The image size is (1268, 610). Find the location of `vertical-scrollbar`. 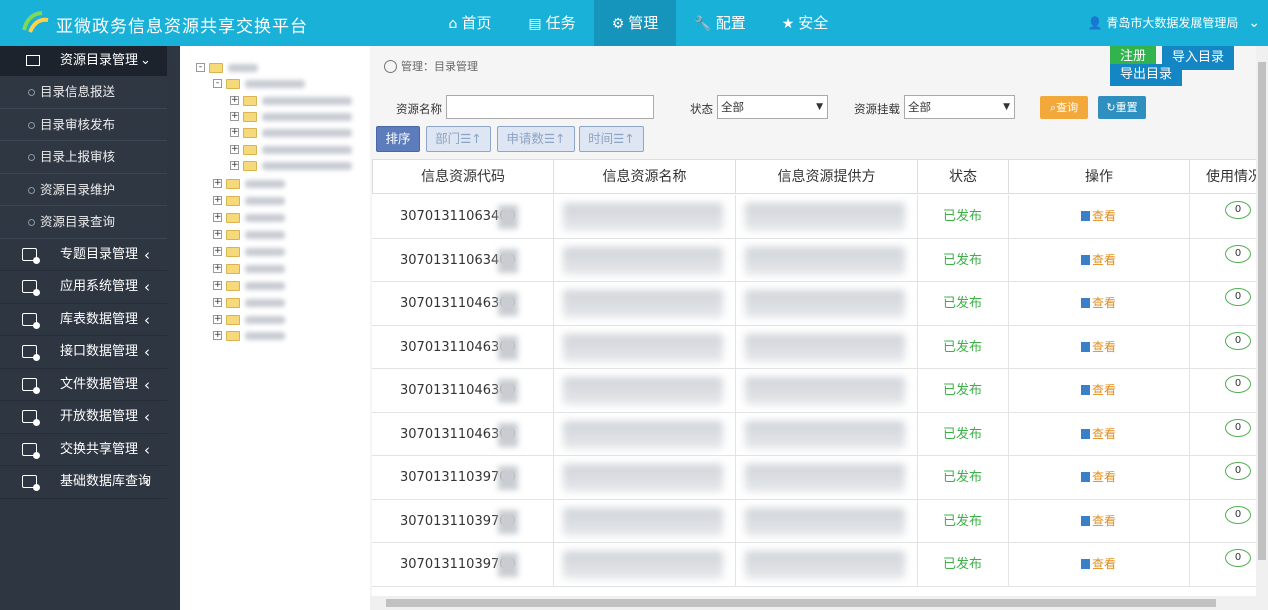

vertical-scrollbar is located at coordinates (1262, 321).